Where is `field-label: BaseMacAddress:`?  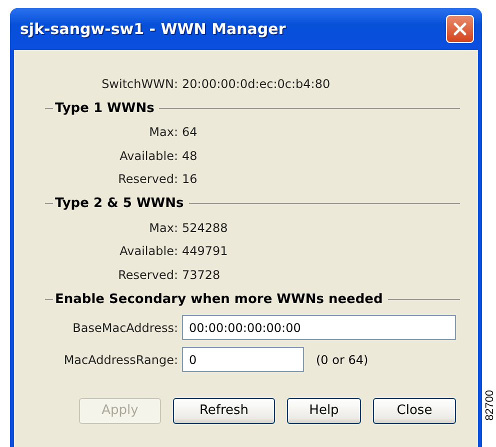 field-label: BaseMacAddress: is located at coordinates (125, 327).